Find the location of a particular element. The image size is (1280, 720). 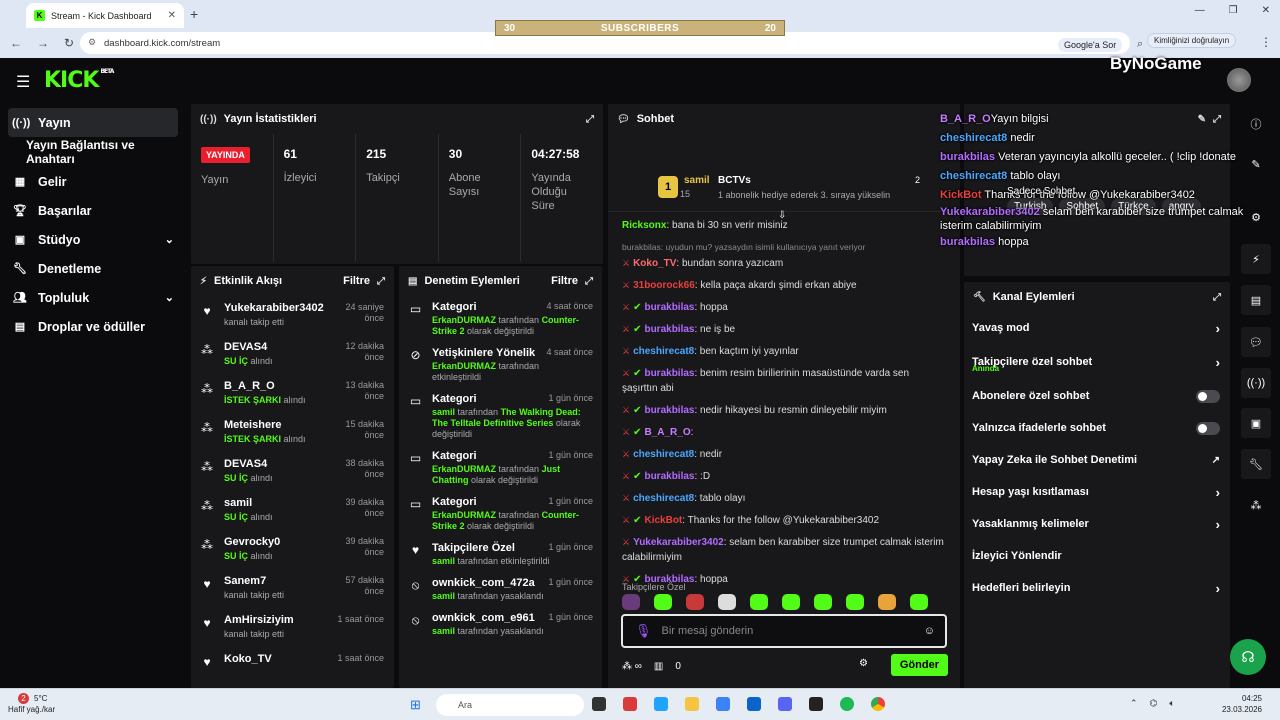

forward-icon: → is located at coordinates (43, 43).